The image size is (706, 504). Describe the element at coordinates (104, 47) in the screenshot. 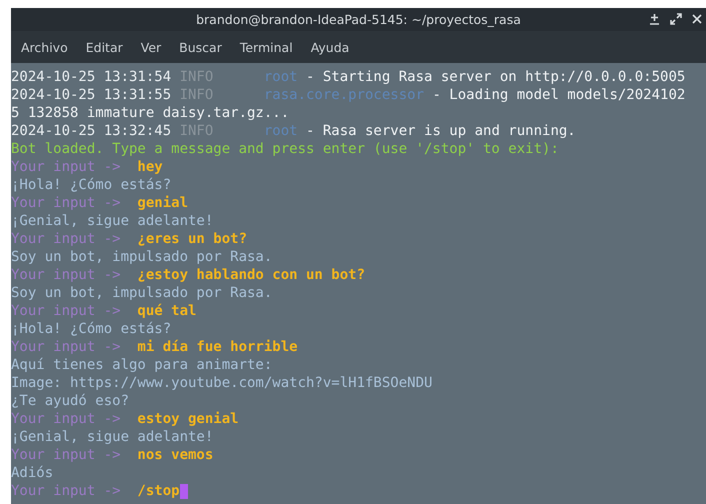

I see `menu-item: Editar` at that location.